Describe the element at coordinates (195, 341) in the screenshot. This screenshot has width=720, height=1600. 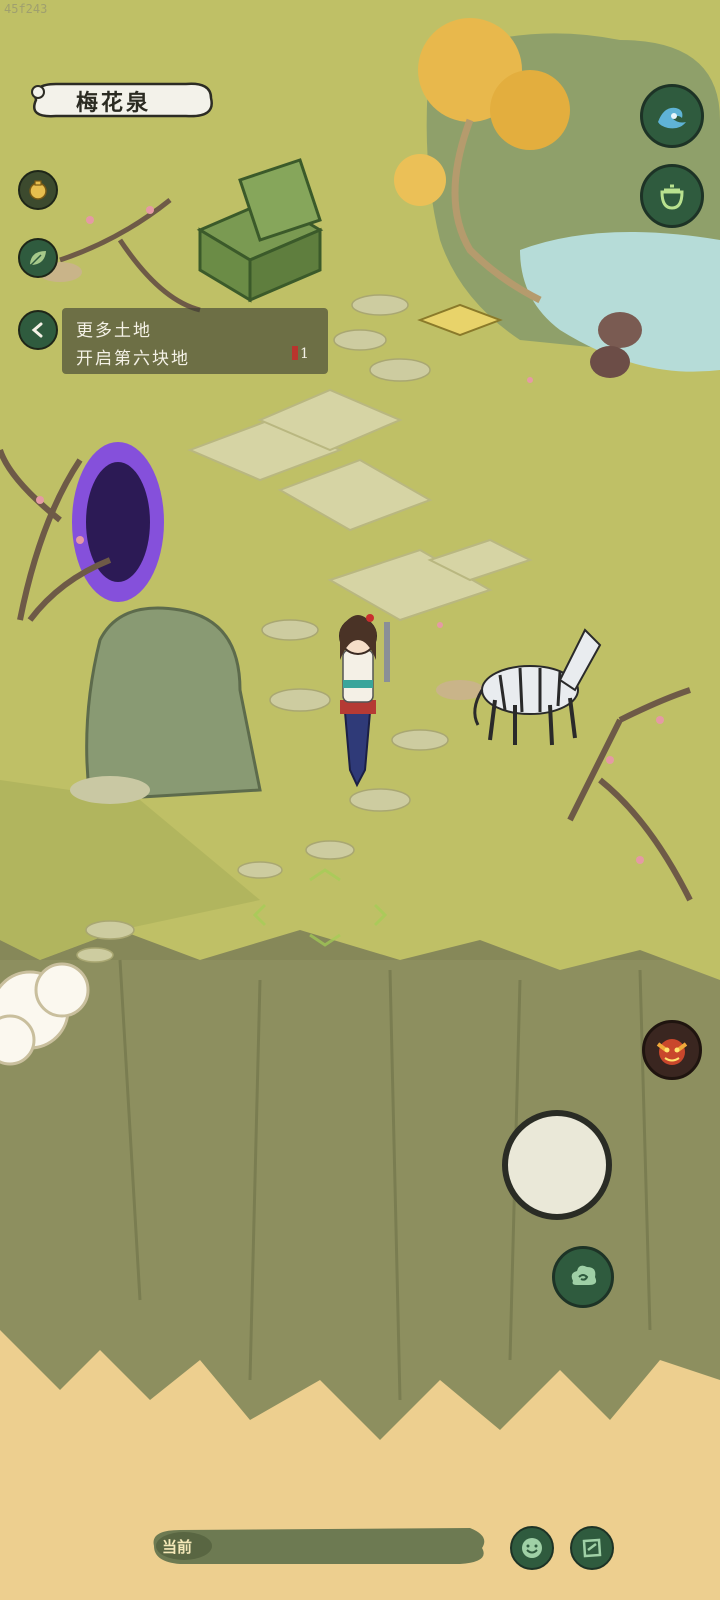
I see `quest-panel: 更多土地 开启第六块地 1` at that location.